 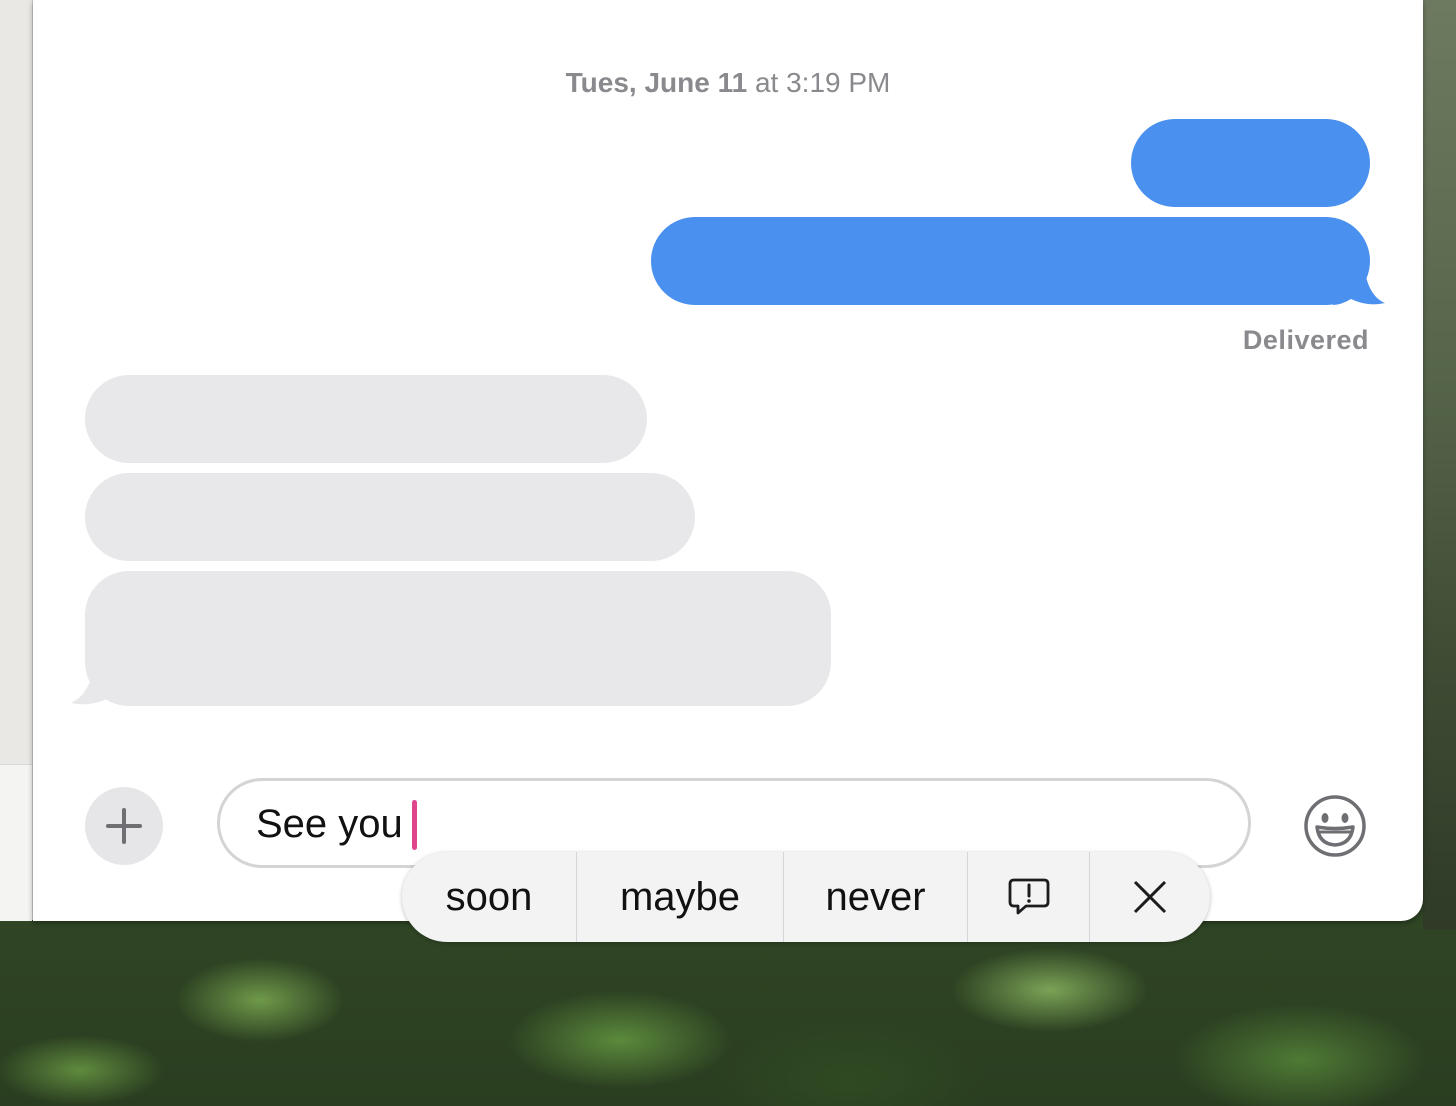 I want to click on speech-bubble-exclamation-icon, so click(x=1028, y=896).